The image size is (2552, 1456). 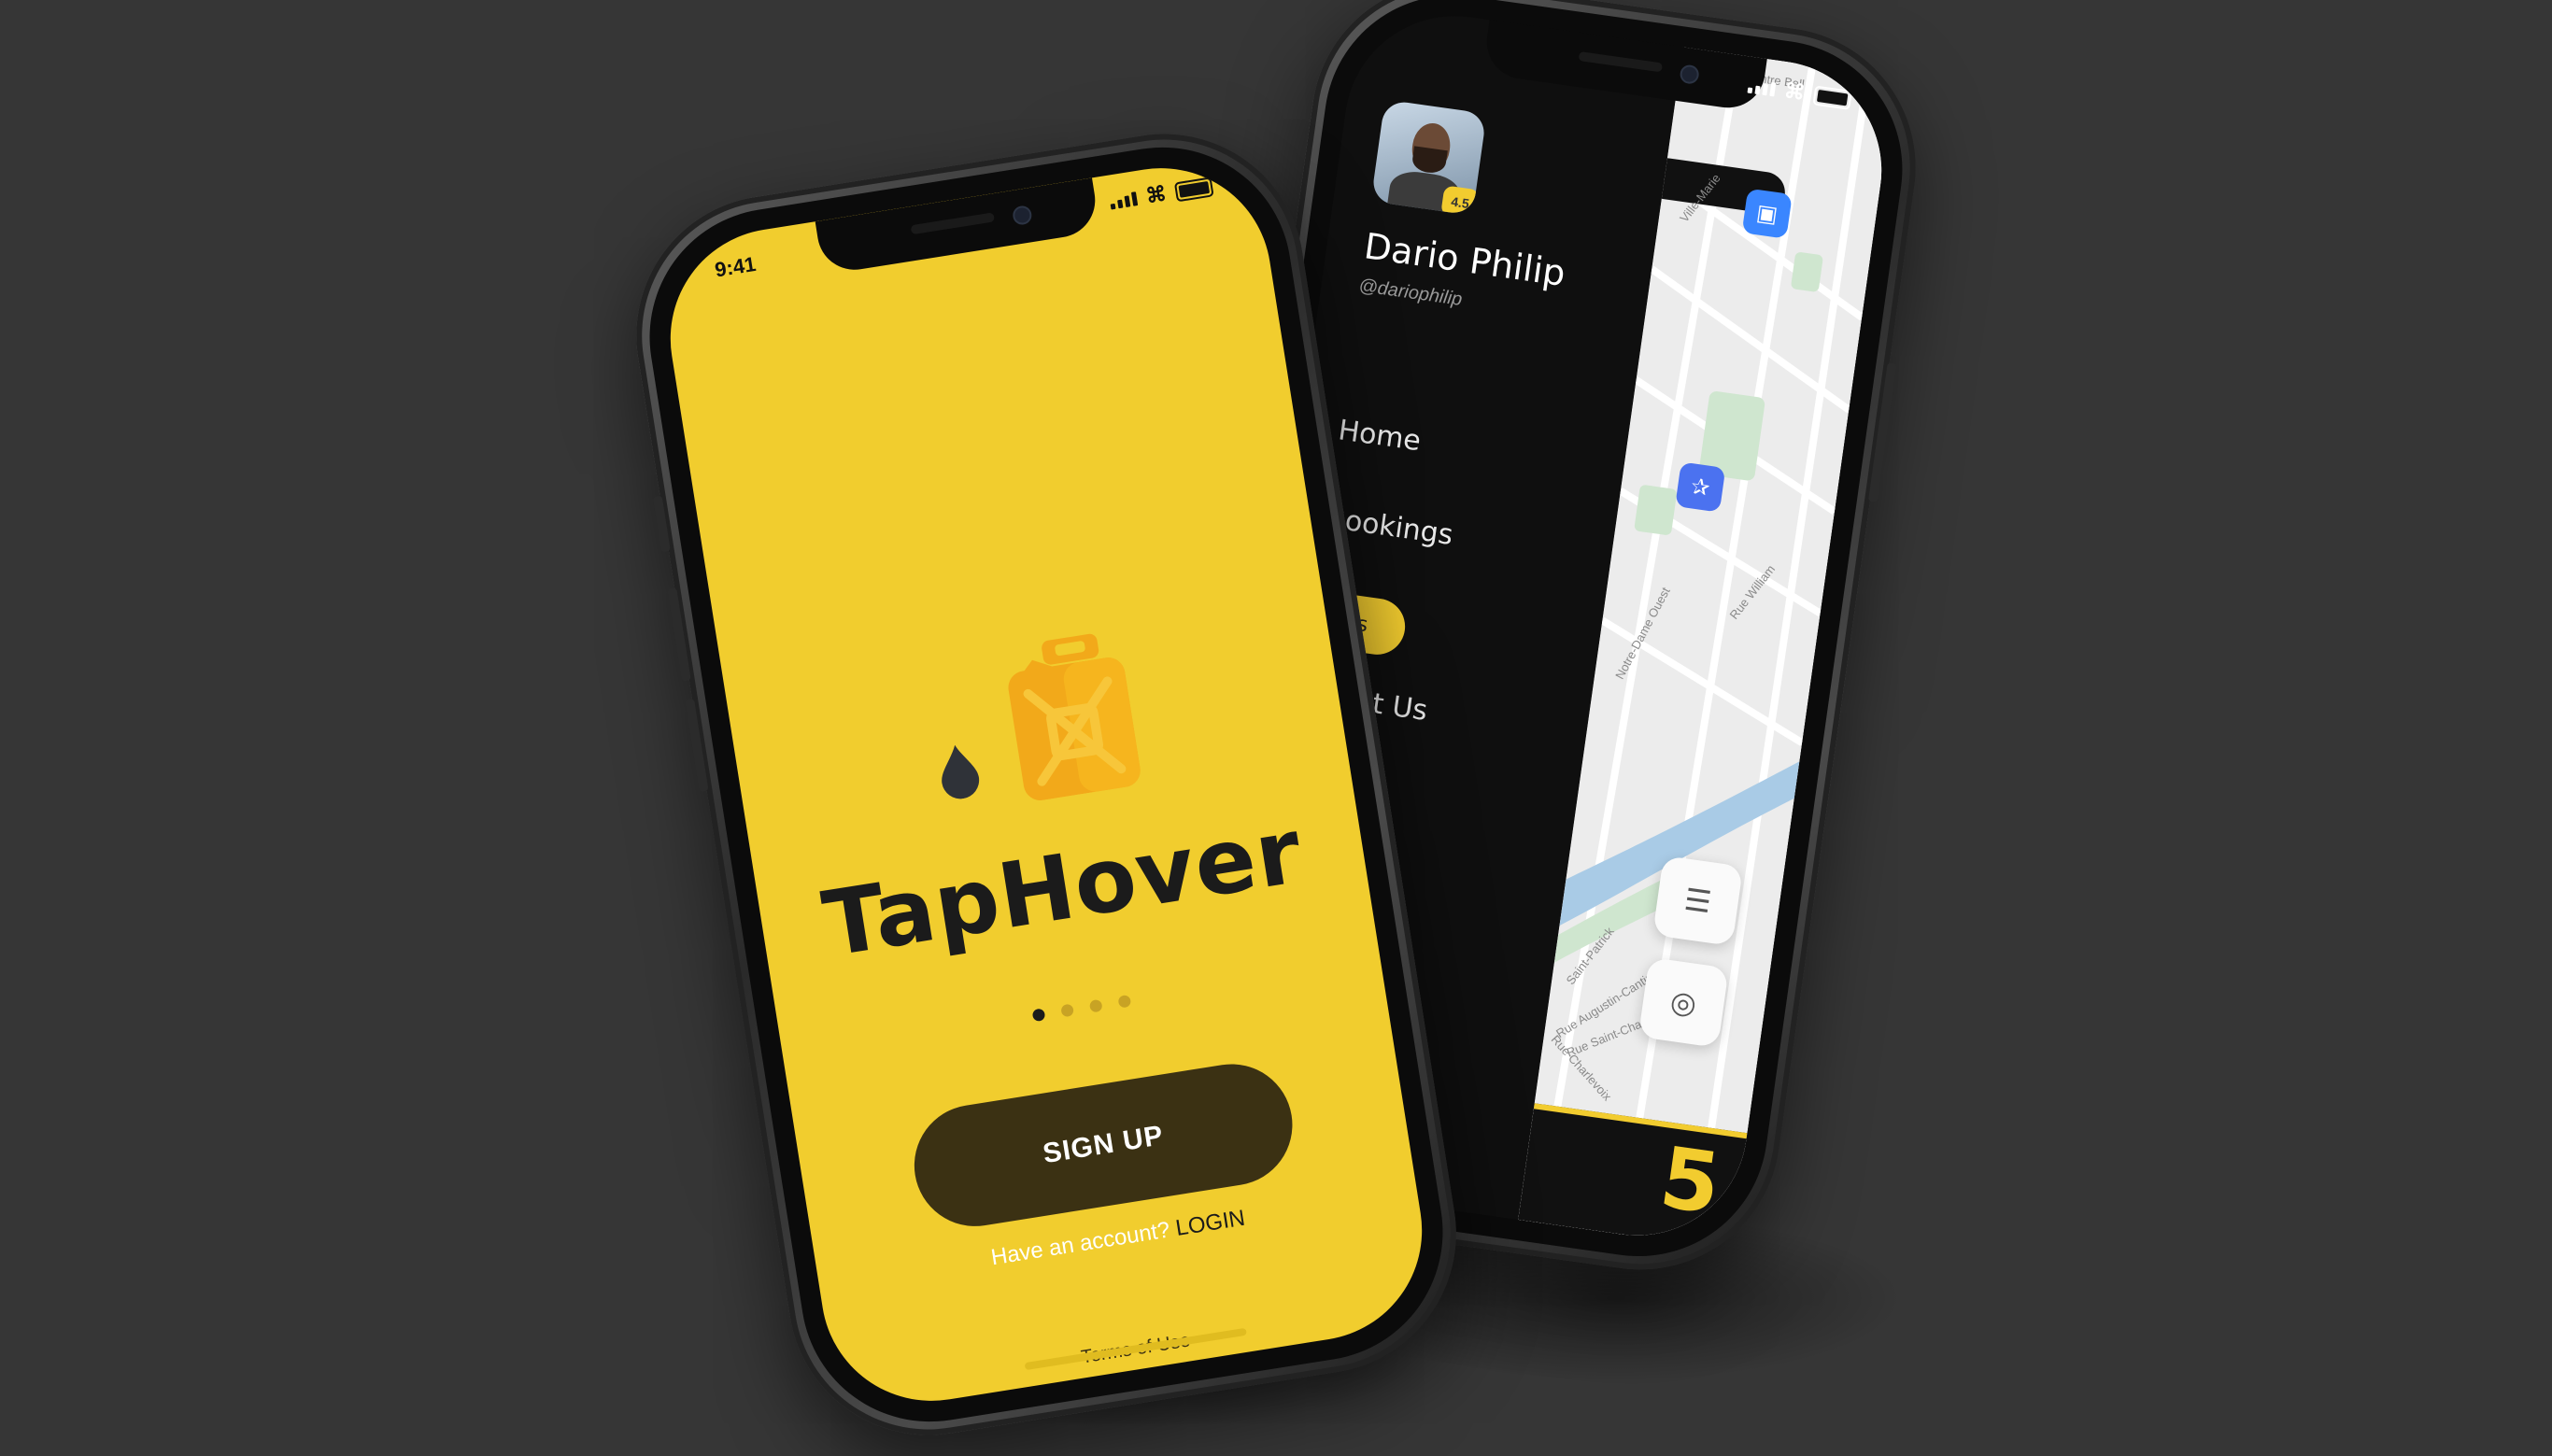 I want to click on menu-item-home: Home, so click(x=1397, y=466).